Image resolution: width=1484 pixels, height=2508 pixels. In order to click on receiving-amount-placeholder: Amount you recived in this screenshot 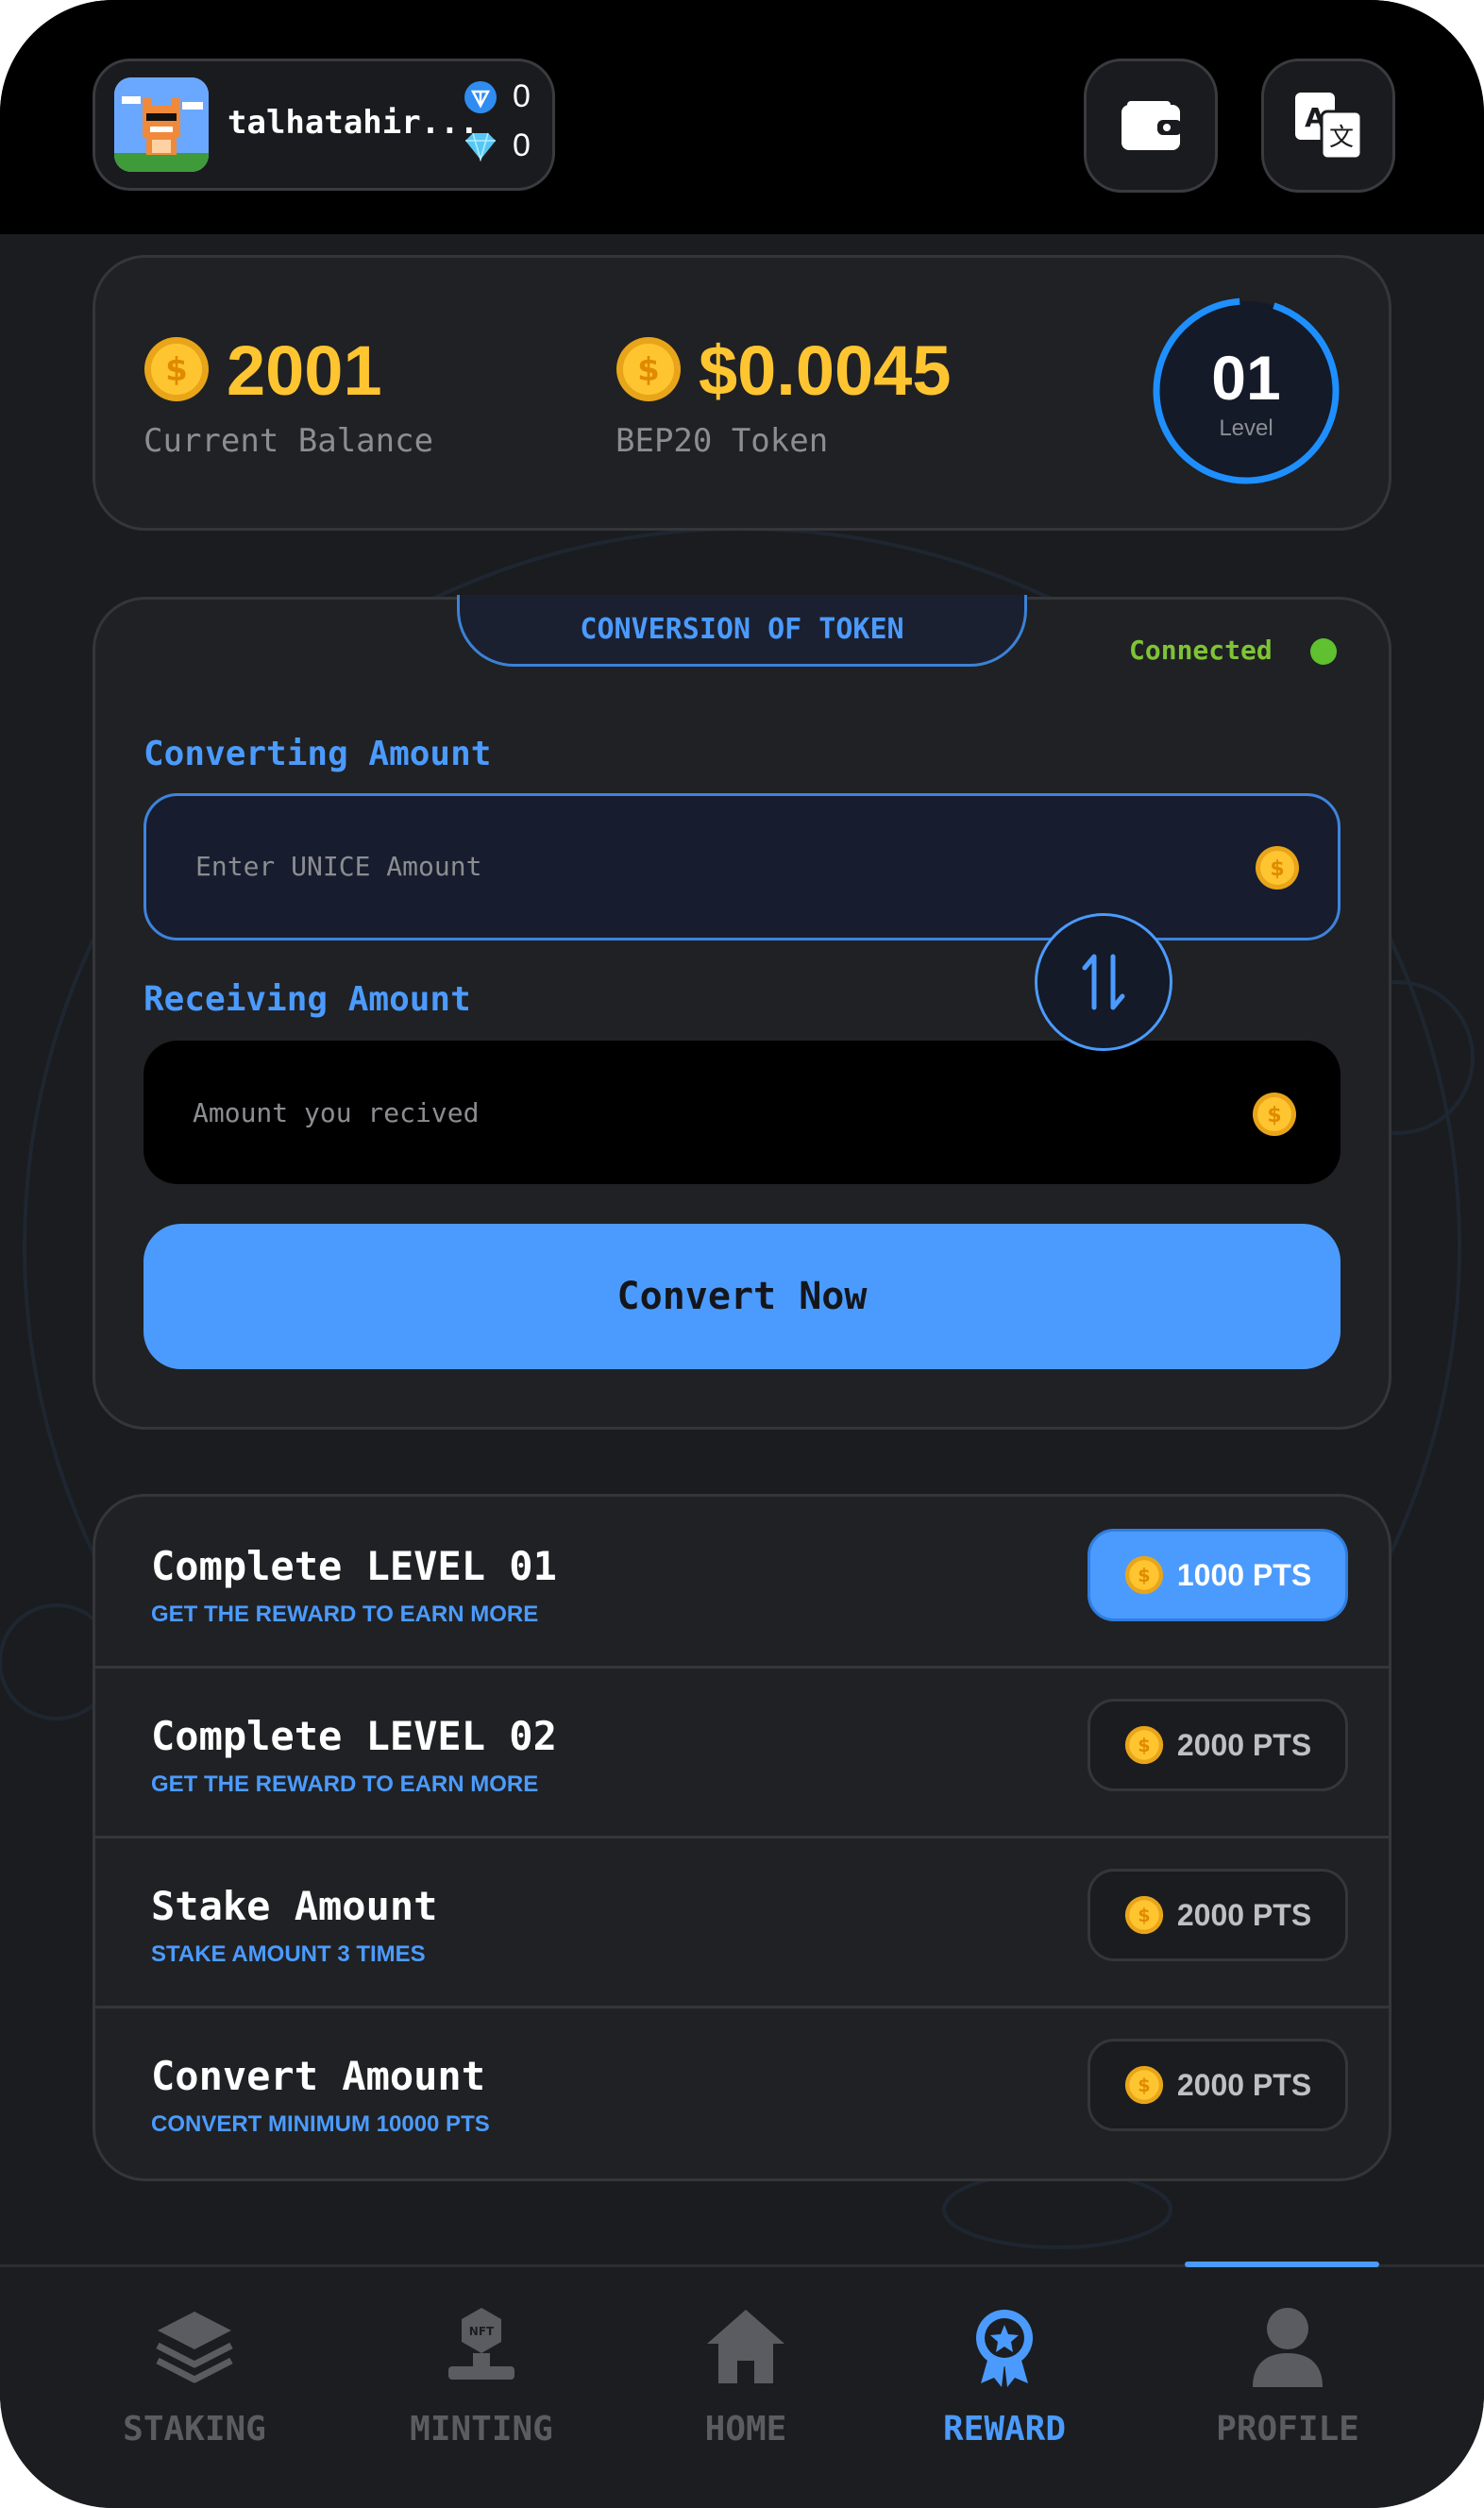, I will do `click(336, 1112)`.